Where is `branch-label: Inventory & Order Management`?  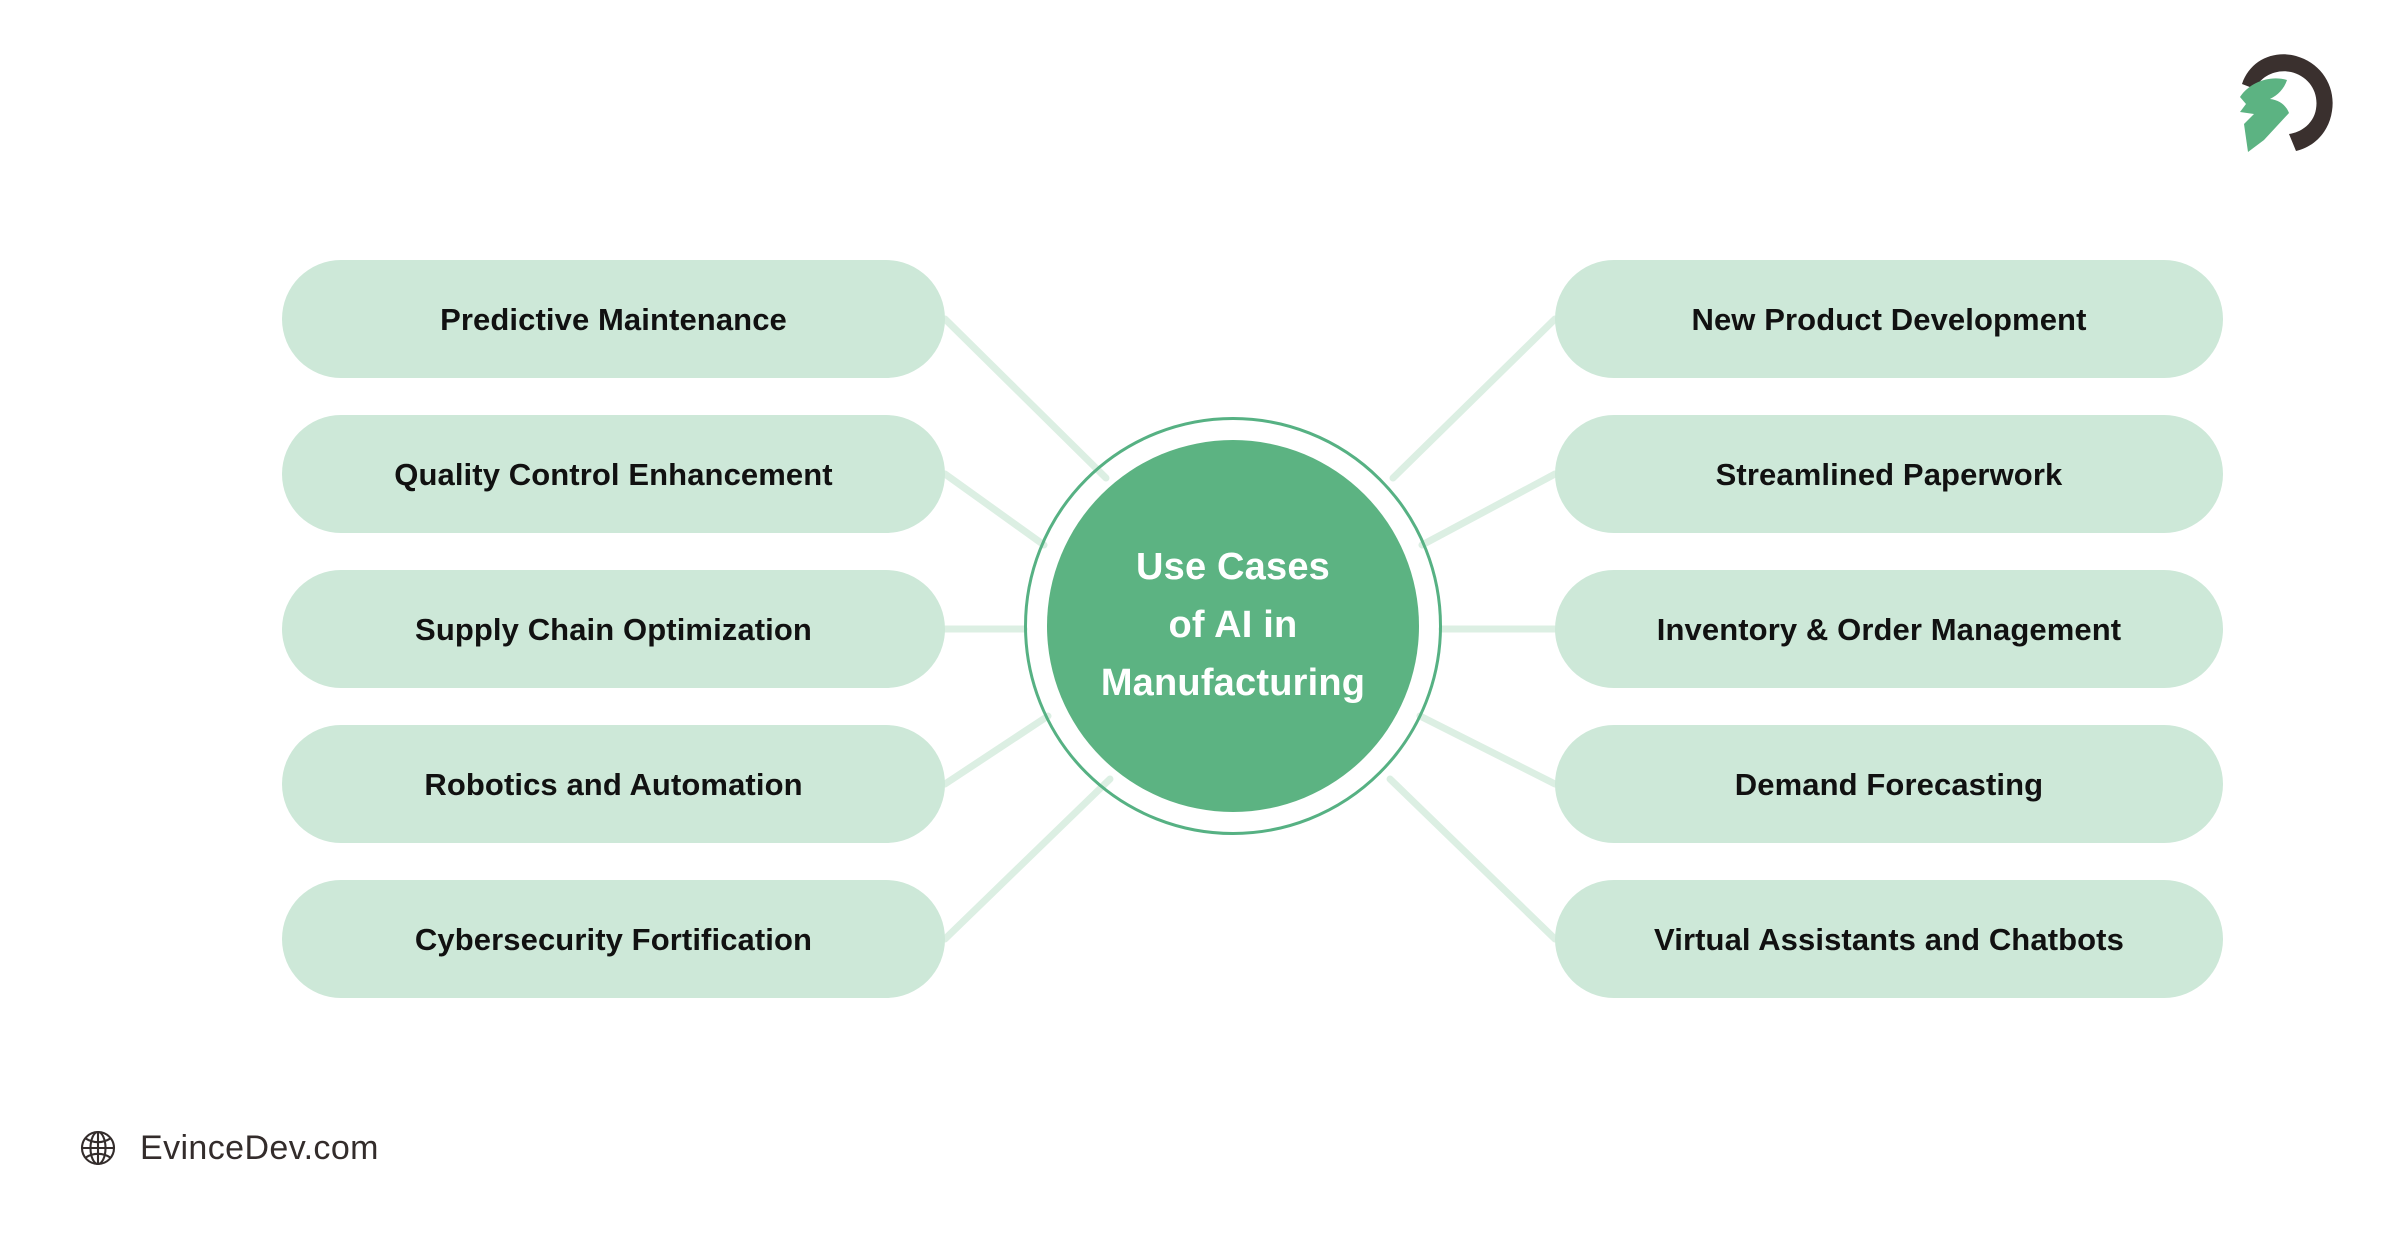 branch-label: Inventory & Order Management is located at coordinates (1889, 629).